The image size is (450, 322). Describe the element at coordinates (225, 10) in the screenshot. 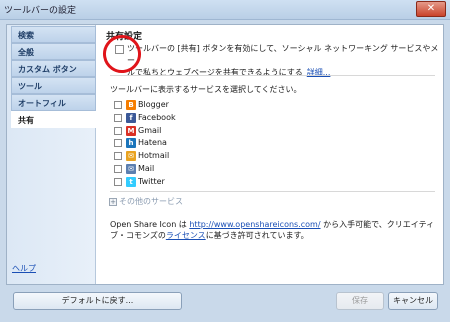

I see `title-bar: ツールバーの設定 ✕` at that location.